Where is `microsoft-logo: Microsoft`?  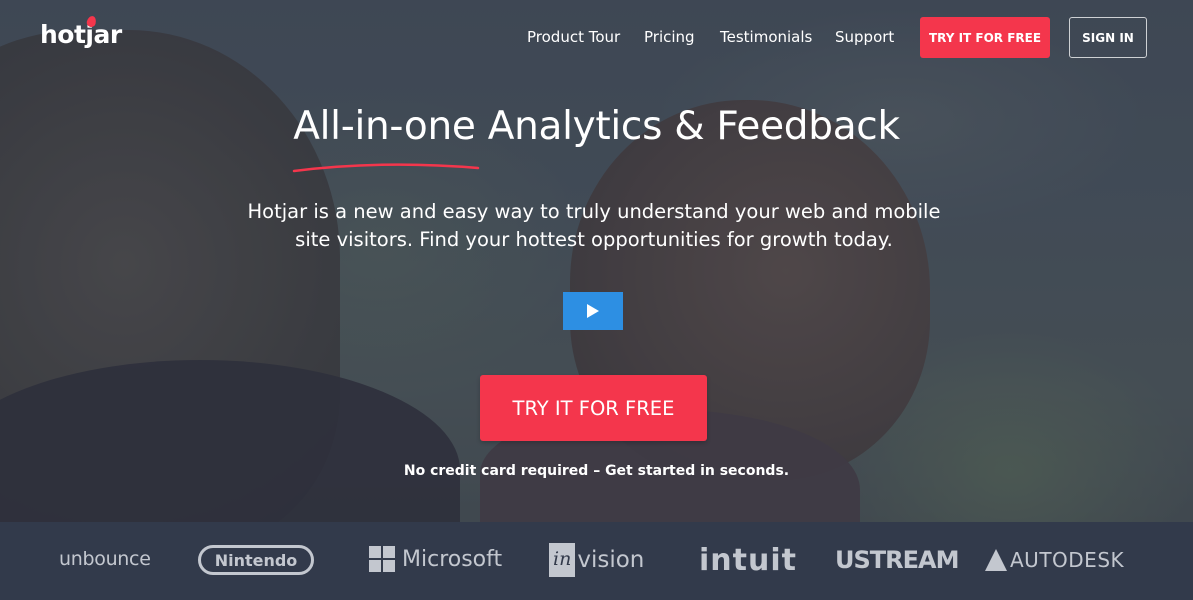 microsoft-logo: Microsoft is located at coordinates (435, 559).